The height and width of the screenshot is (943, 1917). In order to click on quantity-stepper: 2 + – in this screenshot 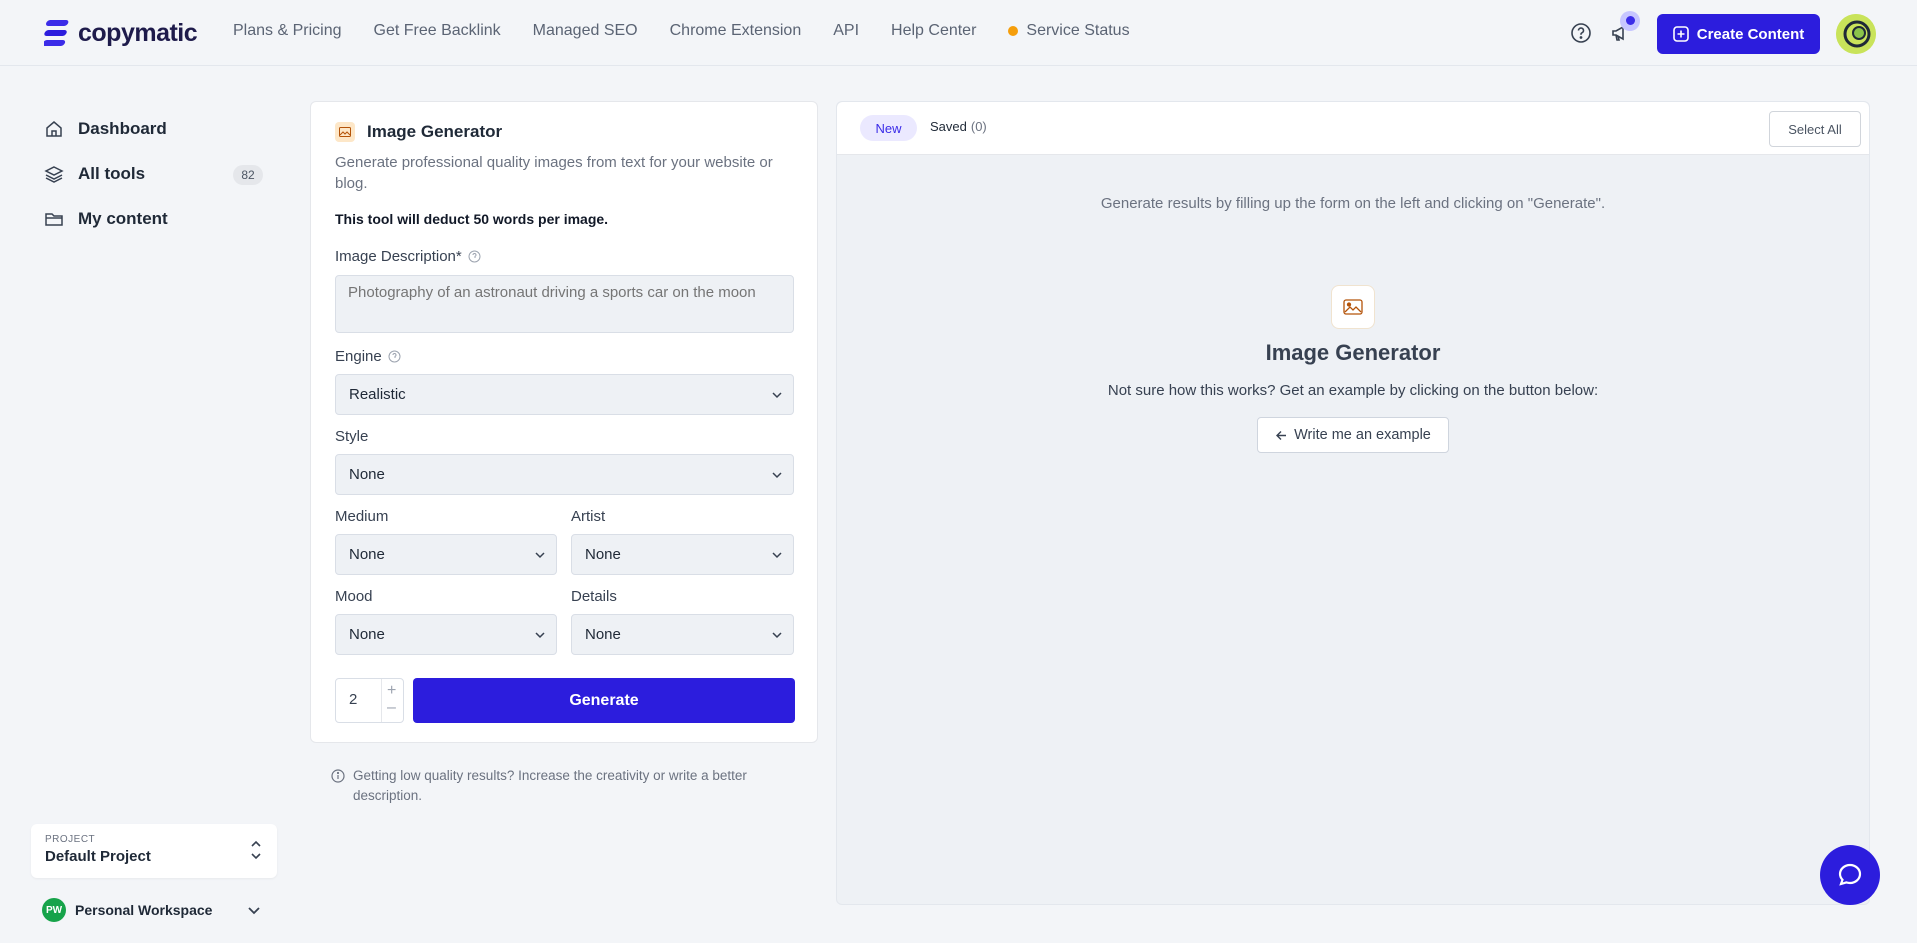, I will do `click(369, 700)`.